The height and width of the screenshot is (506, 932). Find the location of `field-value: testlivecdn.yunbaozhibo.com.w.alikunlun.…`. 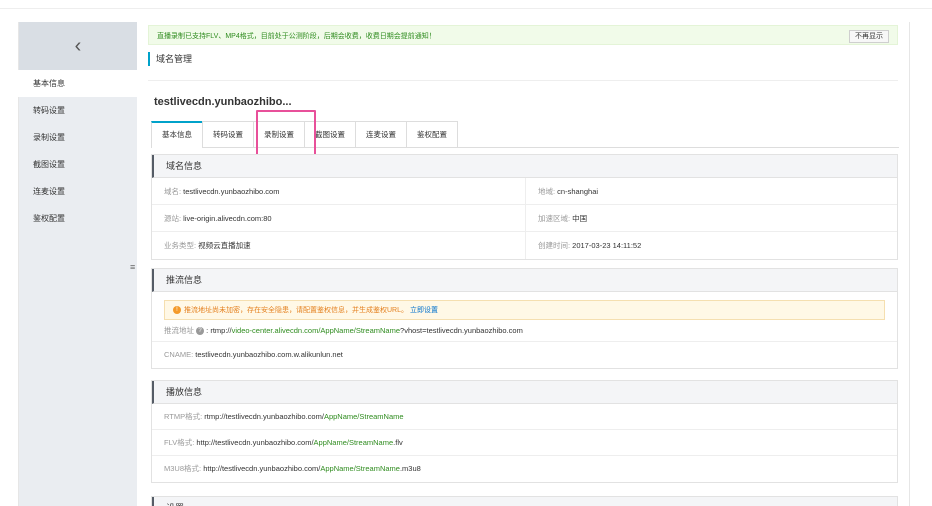

field-value: testlivecdn.yunbaozhibo.com.w.alikunlun.… is located at coordinates (269, 354).